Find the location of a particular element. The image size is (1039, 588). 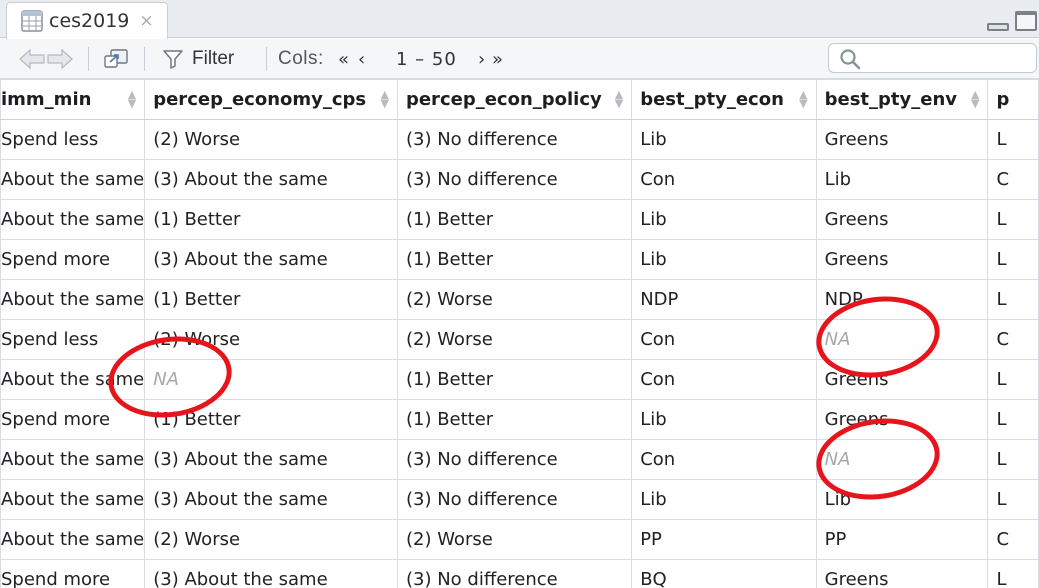

table-cell: BQ is located at coordinates (724, 573).